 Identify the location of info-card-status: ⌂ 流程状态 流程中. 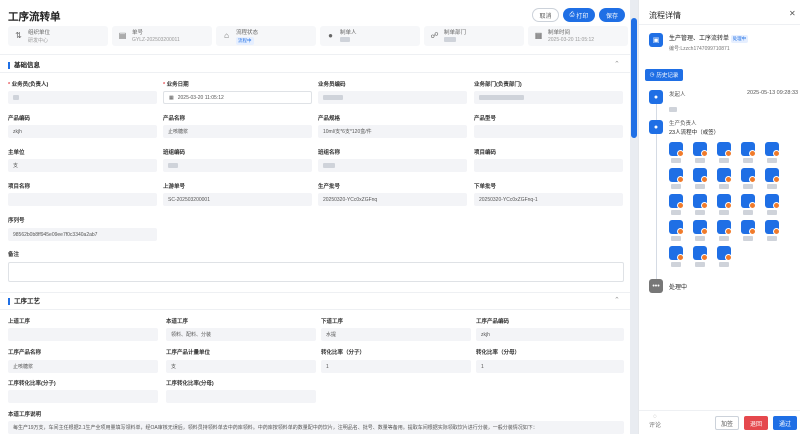
(266, 36).